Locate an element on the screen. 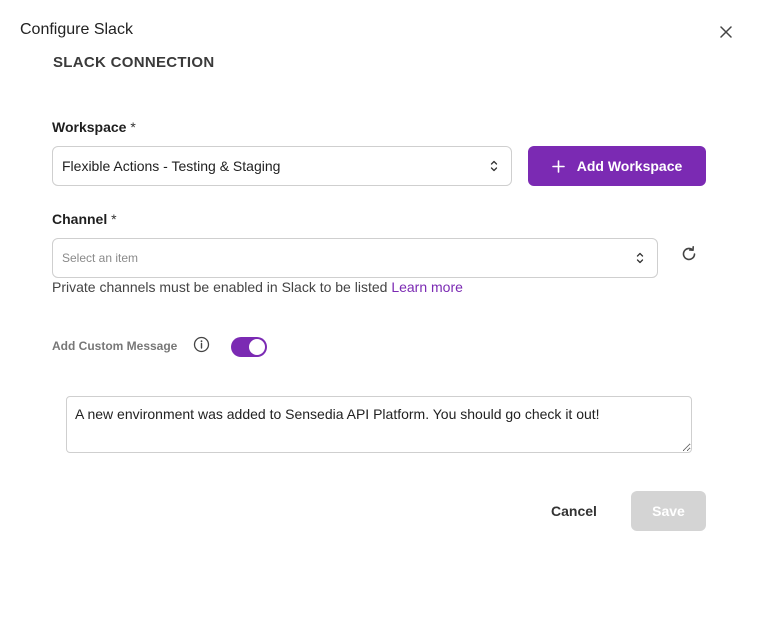 This screenshot has height=618, width=758. close-button is located at coordinates (726, 32).